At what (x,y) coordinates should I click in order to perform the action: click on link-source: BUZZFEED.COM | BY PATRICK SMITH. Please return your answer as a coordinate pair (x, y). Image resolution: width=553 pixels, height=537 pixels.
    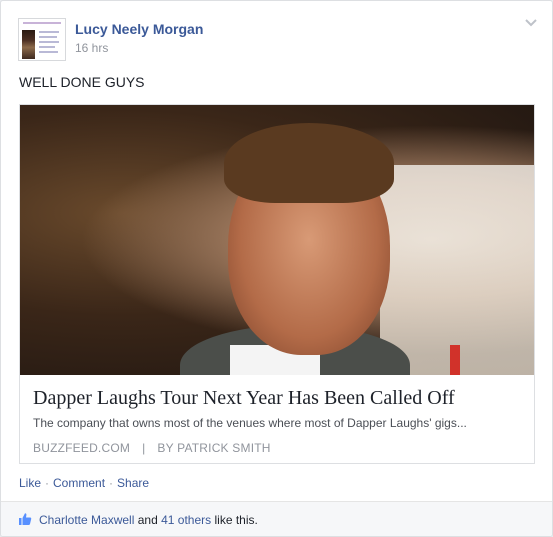
    Looking at the image, I should click on (152, 448).